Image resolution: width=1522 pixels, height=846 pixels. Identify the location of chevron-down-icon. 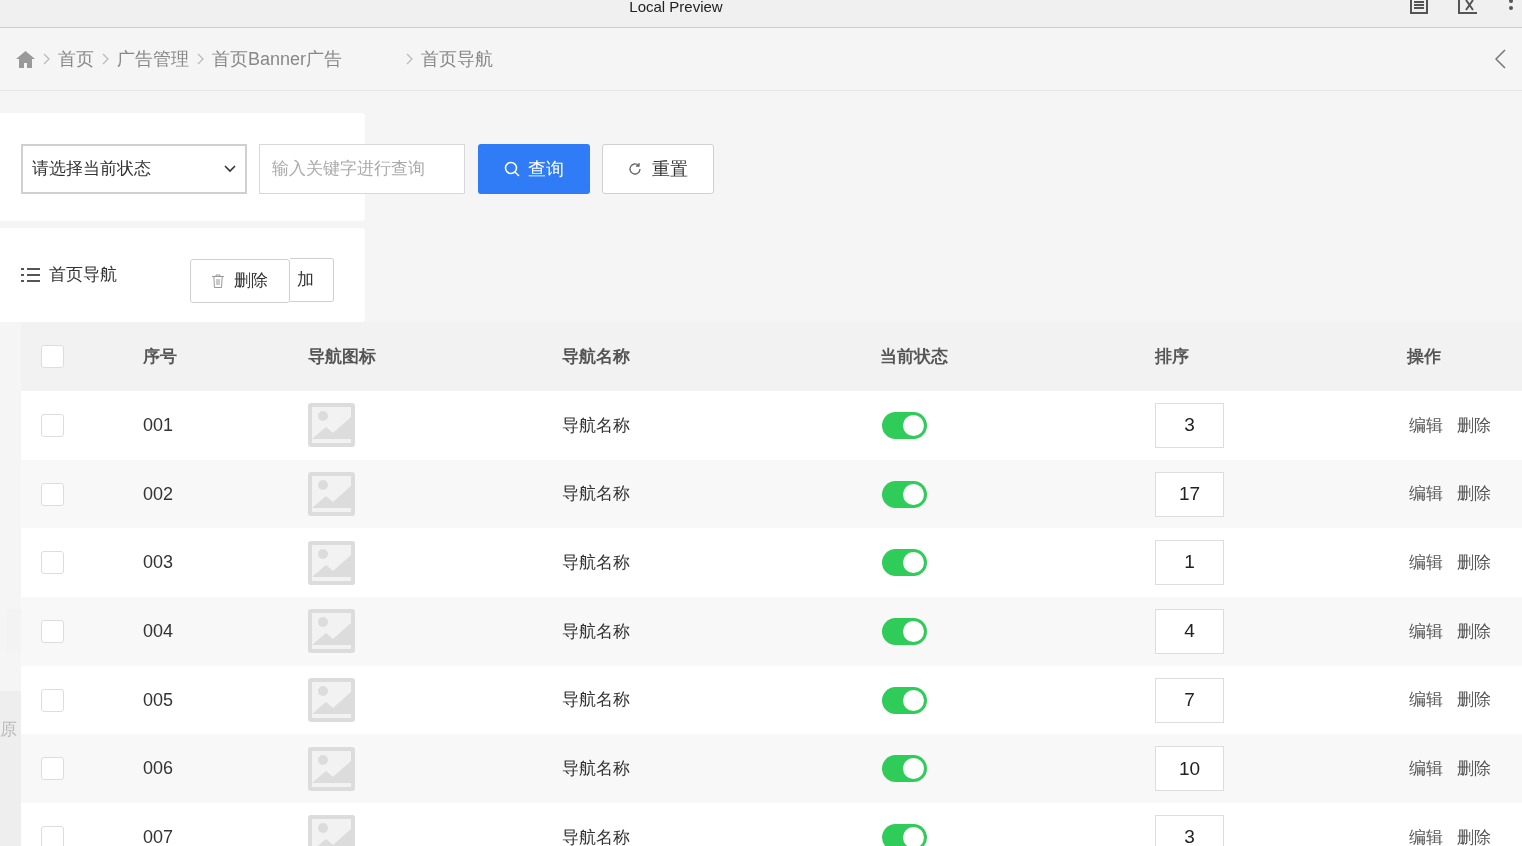
(230, 169).